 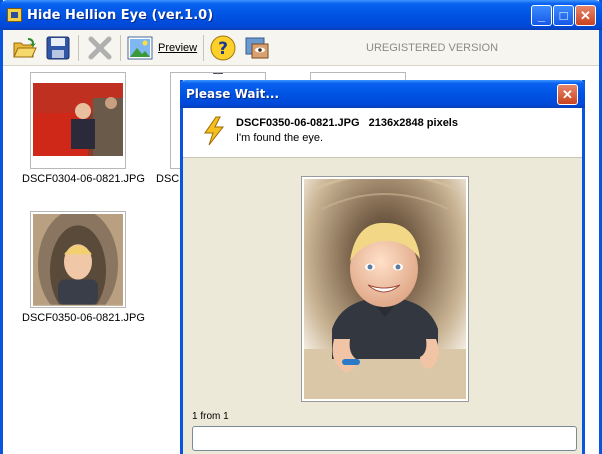 I want to click on thumbnail-label: DSCF0304-06-0821.JPG, so click(x=83, y=179).